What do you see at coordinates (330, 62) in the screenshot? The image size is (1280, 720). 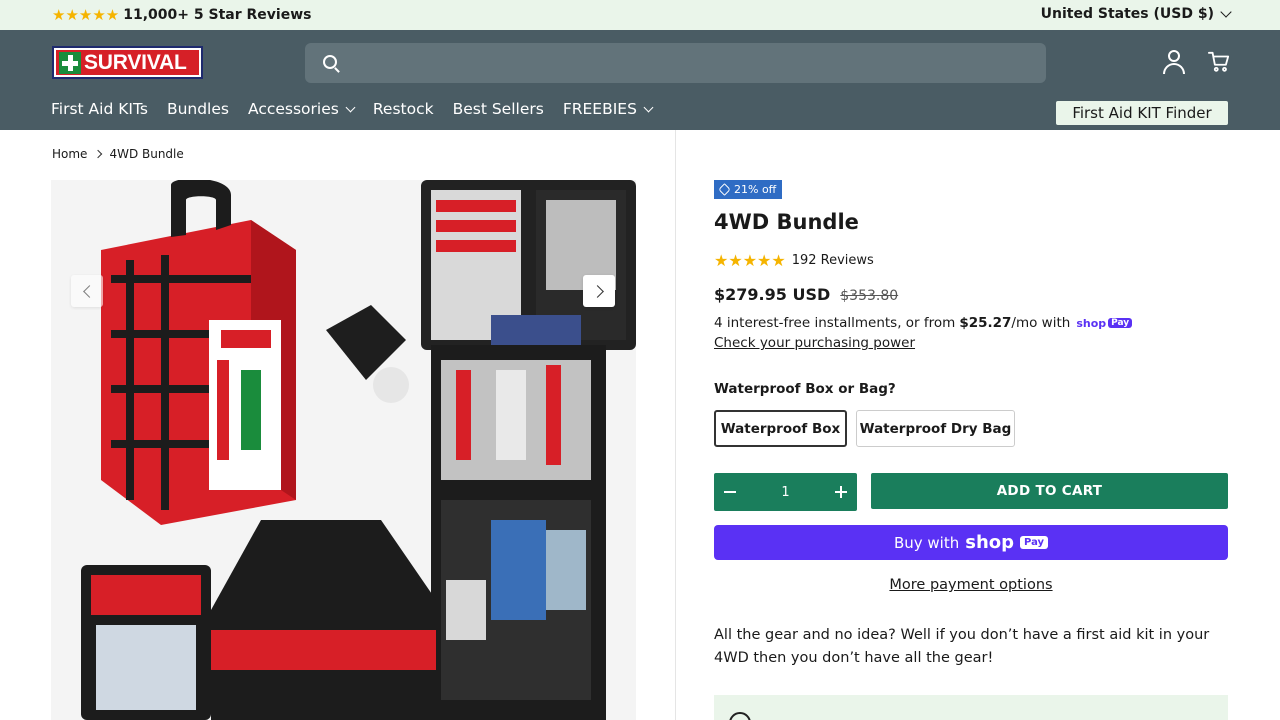 I see `search-icon` at bounding box center [330, 62].